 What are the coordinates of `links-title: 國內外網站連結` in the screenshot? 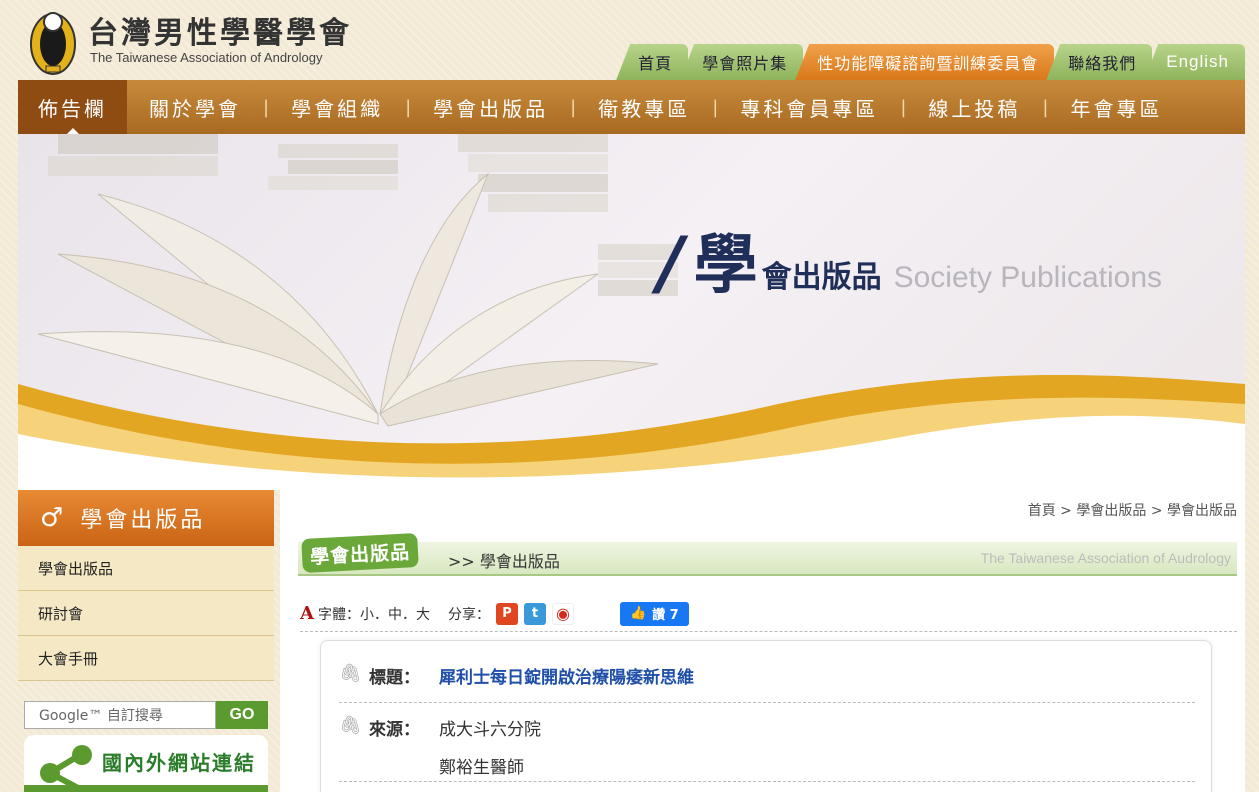 It's located at (179, 763).